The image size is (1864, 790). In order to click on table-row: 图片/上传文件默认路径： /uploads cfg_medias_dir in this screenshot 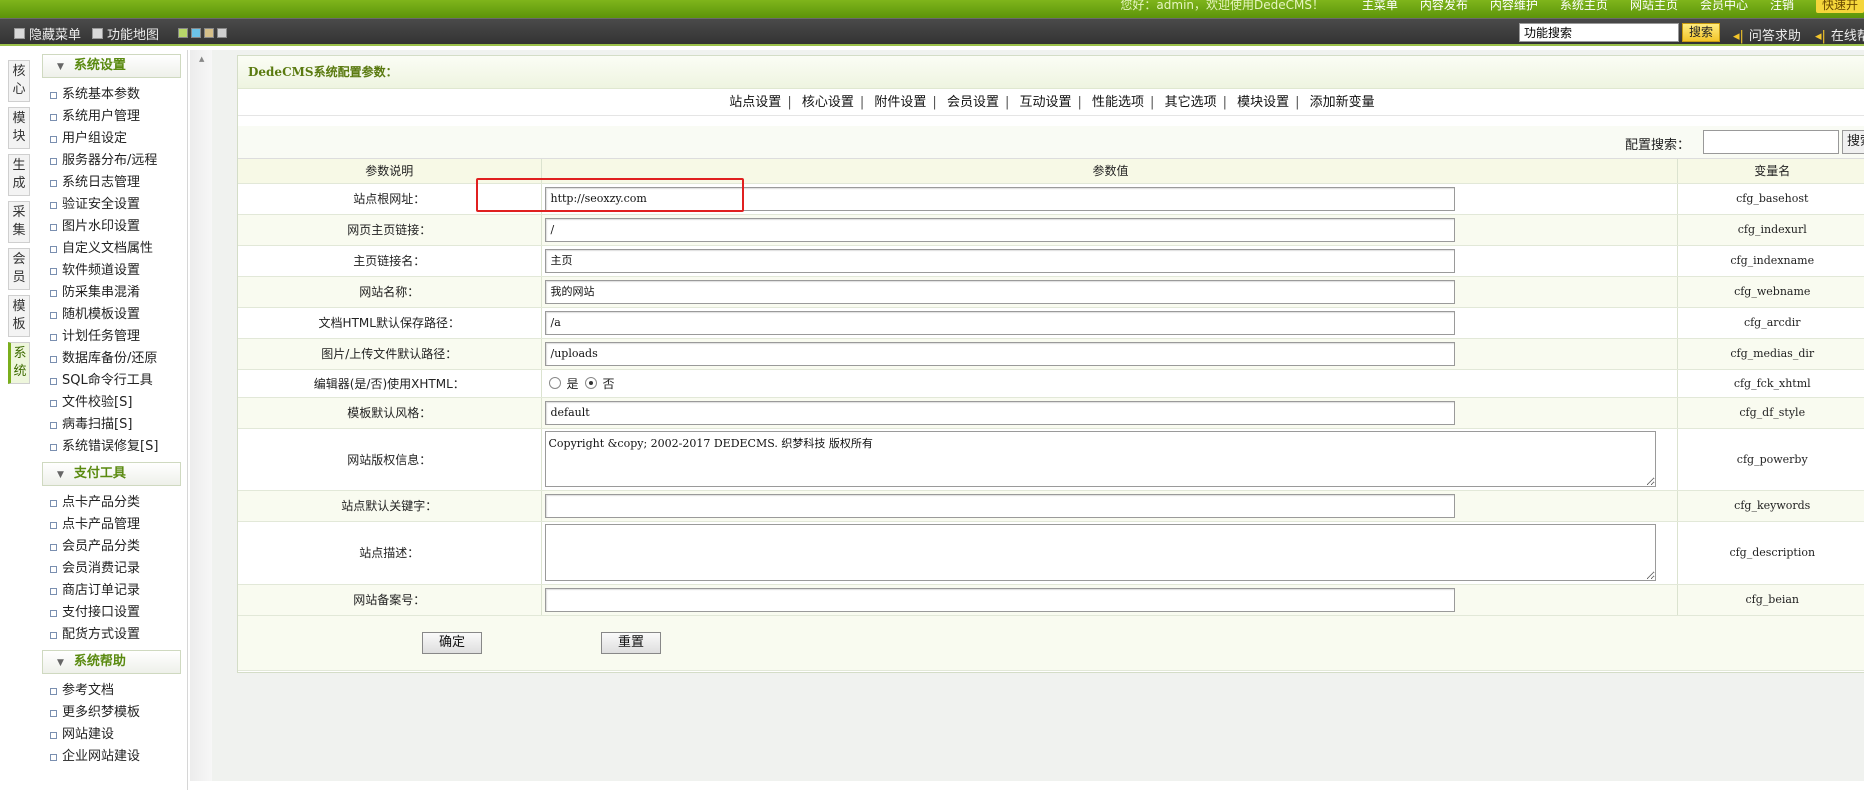, I will do `click(1051, 354)`.